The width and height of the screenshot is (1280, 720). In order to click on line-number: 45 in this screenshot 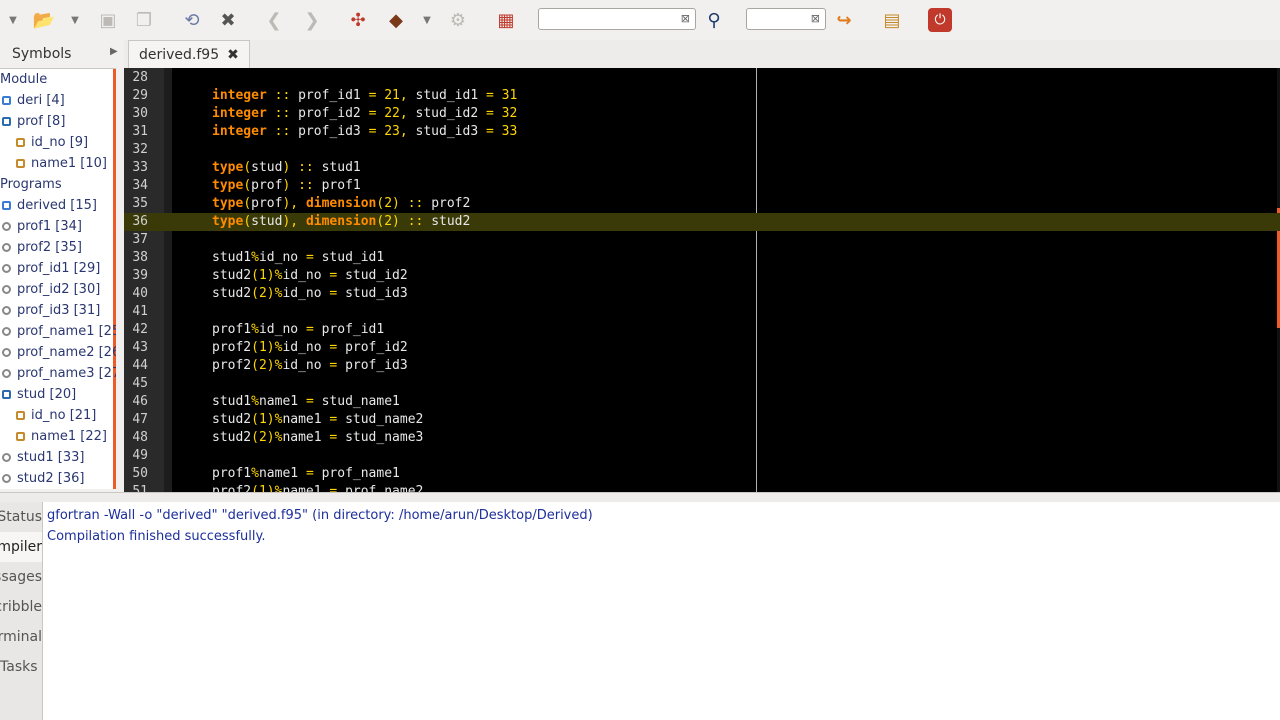, I will do `click(140, 383)`.